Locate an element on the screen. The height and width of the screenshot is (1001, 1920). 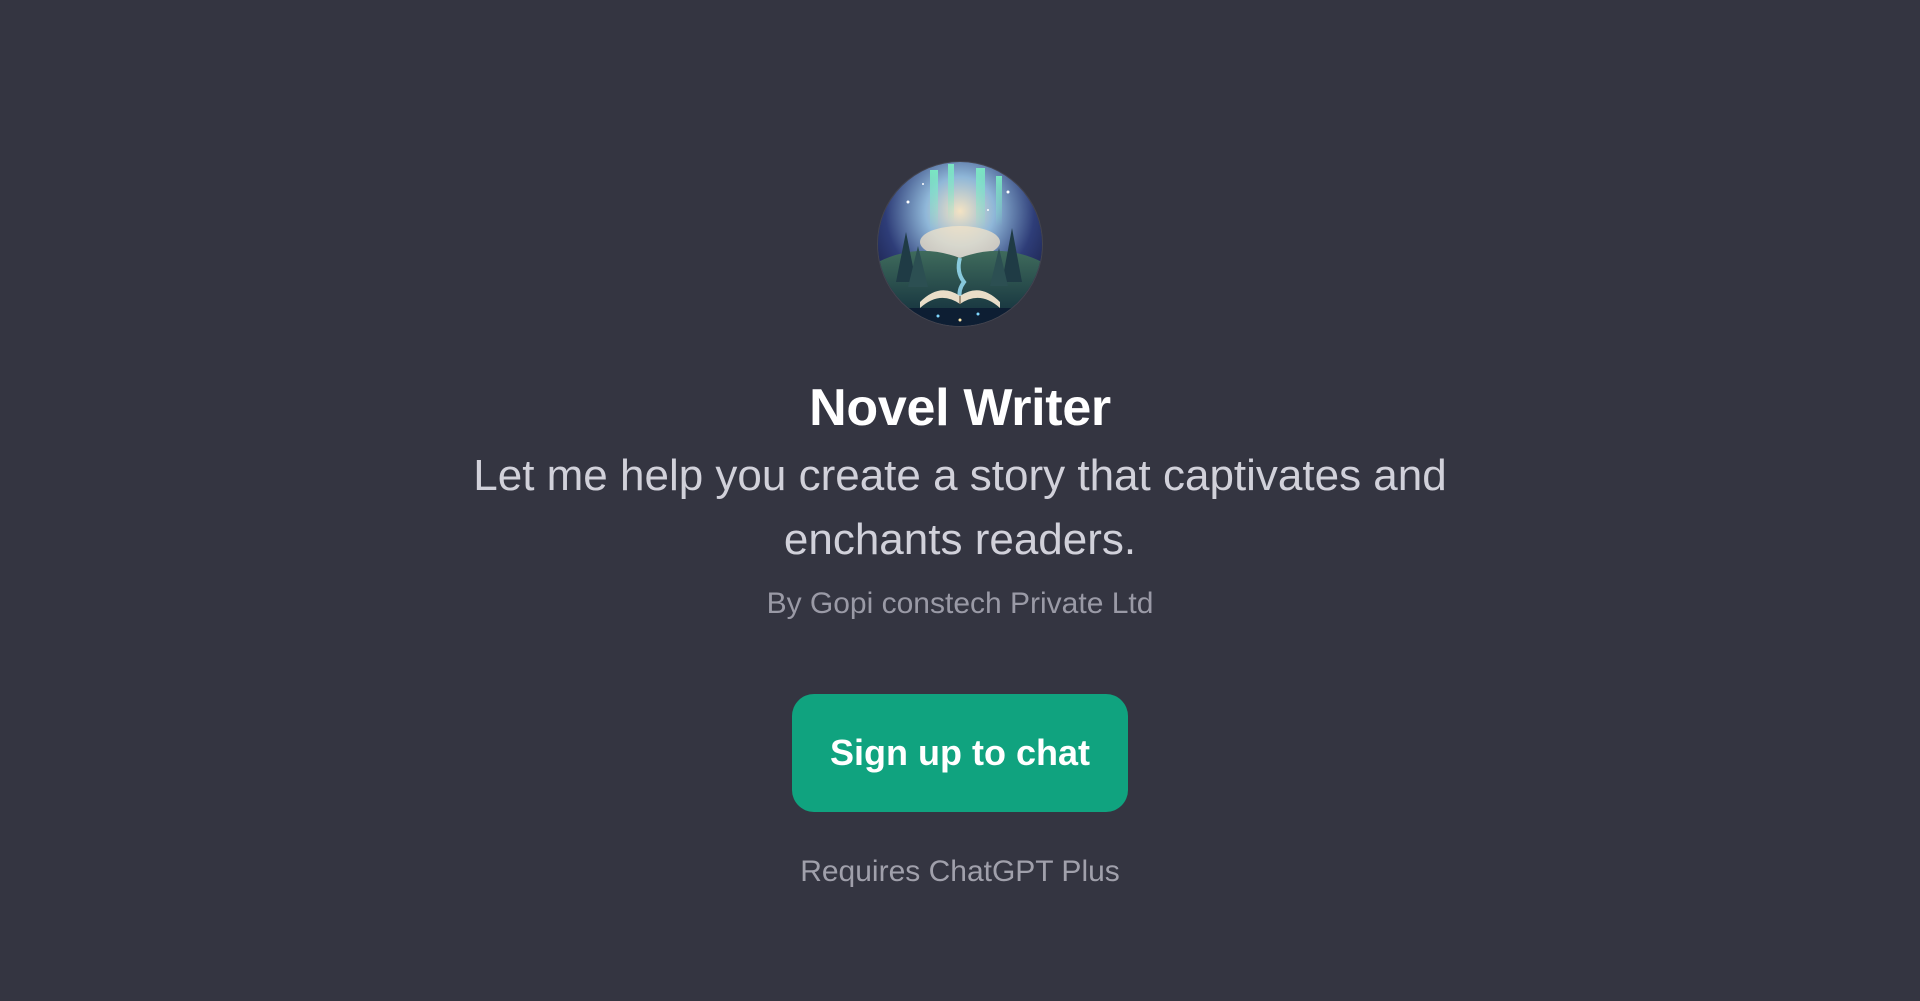
gpt-author: By Gopi constech Private Ltd is located at coordinates (960, 603).